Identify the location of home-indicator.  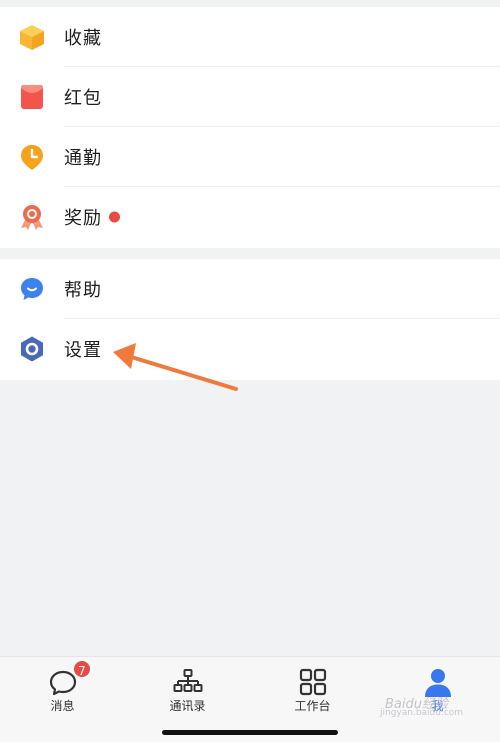
(250, 732).